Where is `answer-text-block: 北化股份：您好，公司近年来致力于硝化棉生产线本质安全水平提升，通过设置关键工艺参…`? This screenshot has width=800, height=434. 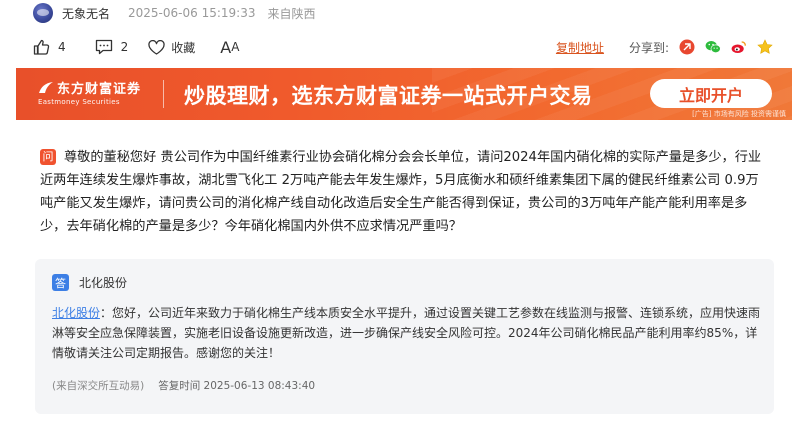 answer-text-block: 北化股份：您好，公司近年来致力于硝化棉生产线本质安全水平提升，通过设置关键工艺参… is located at coordinates (407, 333).